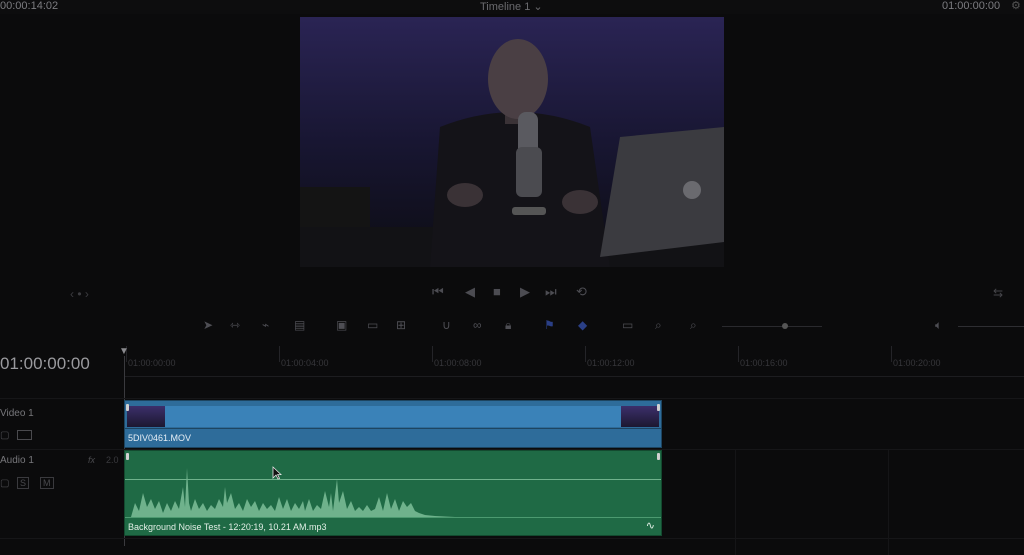  Describe the element at coordinates (991, 326) in the screenshot. I see `volume-slider` at that location.